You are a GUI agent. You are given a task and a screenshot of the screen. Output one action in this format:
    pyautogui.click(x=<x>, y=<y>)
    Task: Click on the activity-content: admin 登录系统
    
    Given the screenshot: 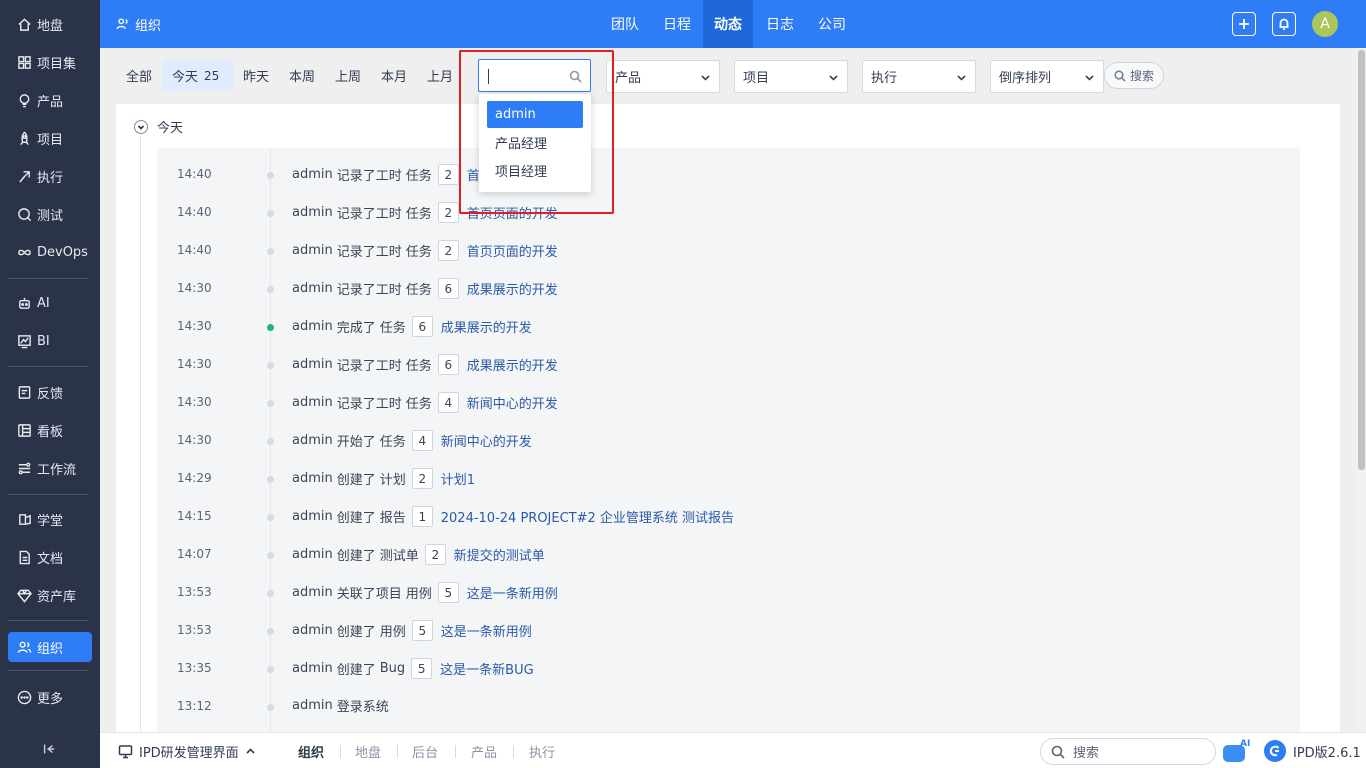 What is the action you would take?
    pyautogui.click(x=342, y=705)
    